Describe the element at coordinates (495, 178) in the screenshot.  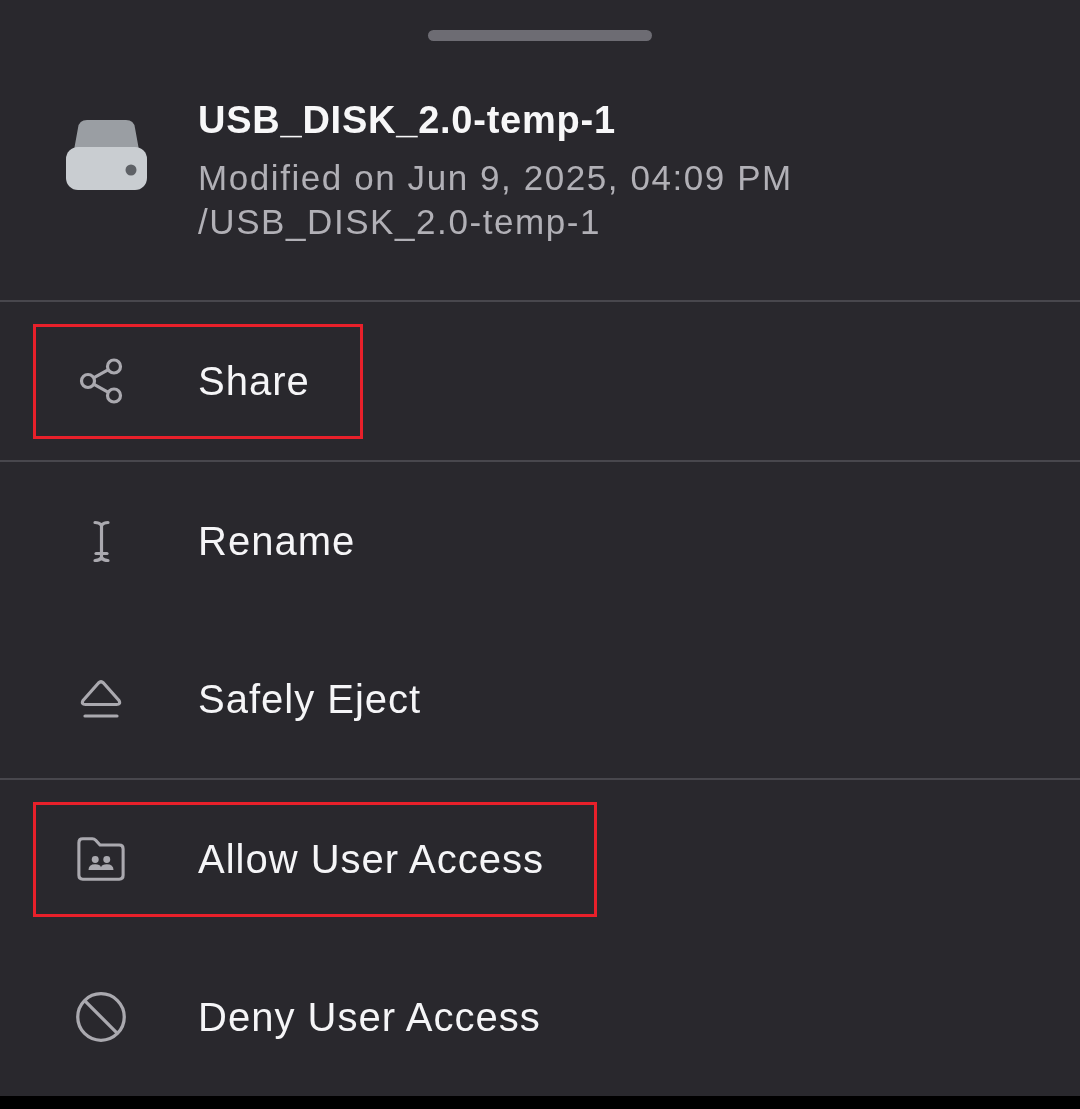
I see `modified-date: Modified on Jun 9, 2025, 04:09 PM` at that location.